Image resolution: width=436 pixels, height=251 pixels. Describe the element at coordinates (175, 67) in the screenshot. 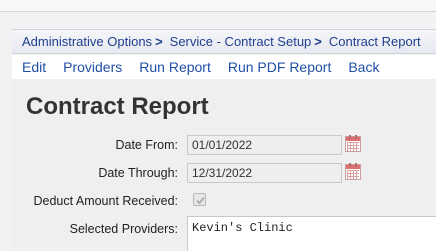

I see `run-report-link: Run Report` at that location.